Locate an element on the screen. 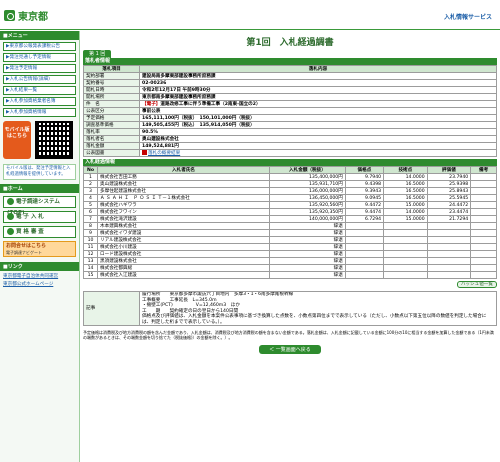 This screenshot has width=500, height=462. info-label: 公表図書 is located at coordinates (111, 153).